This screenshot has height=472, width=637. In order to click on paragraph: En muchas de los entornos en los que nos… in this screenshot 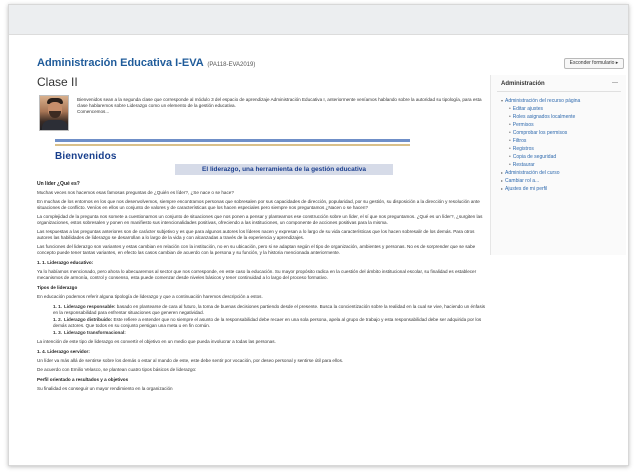, I will do `click(258, 204)`.